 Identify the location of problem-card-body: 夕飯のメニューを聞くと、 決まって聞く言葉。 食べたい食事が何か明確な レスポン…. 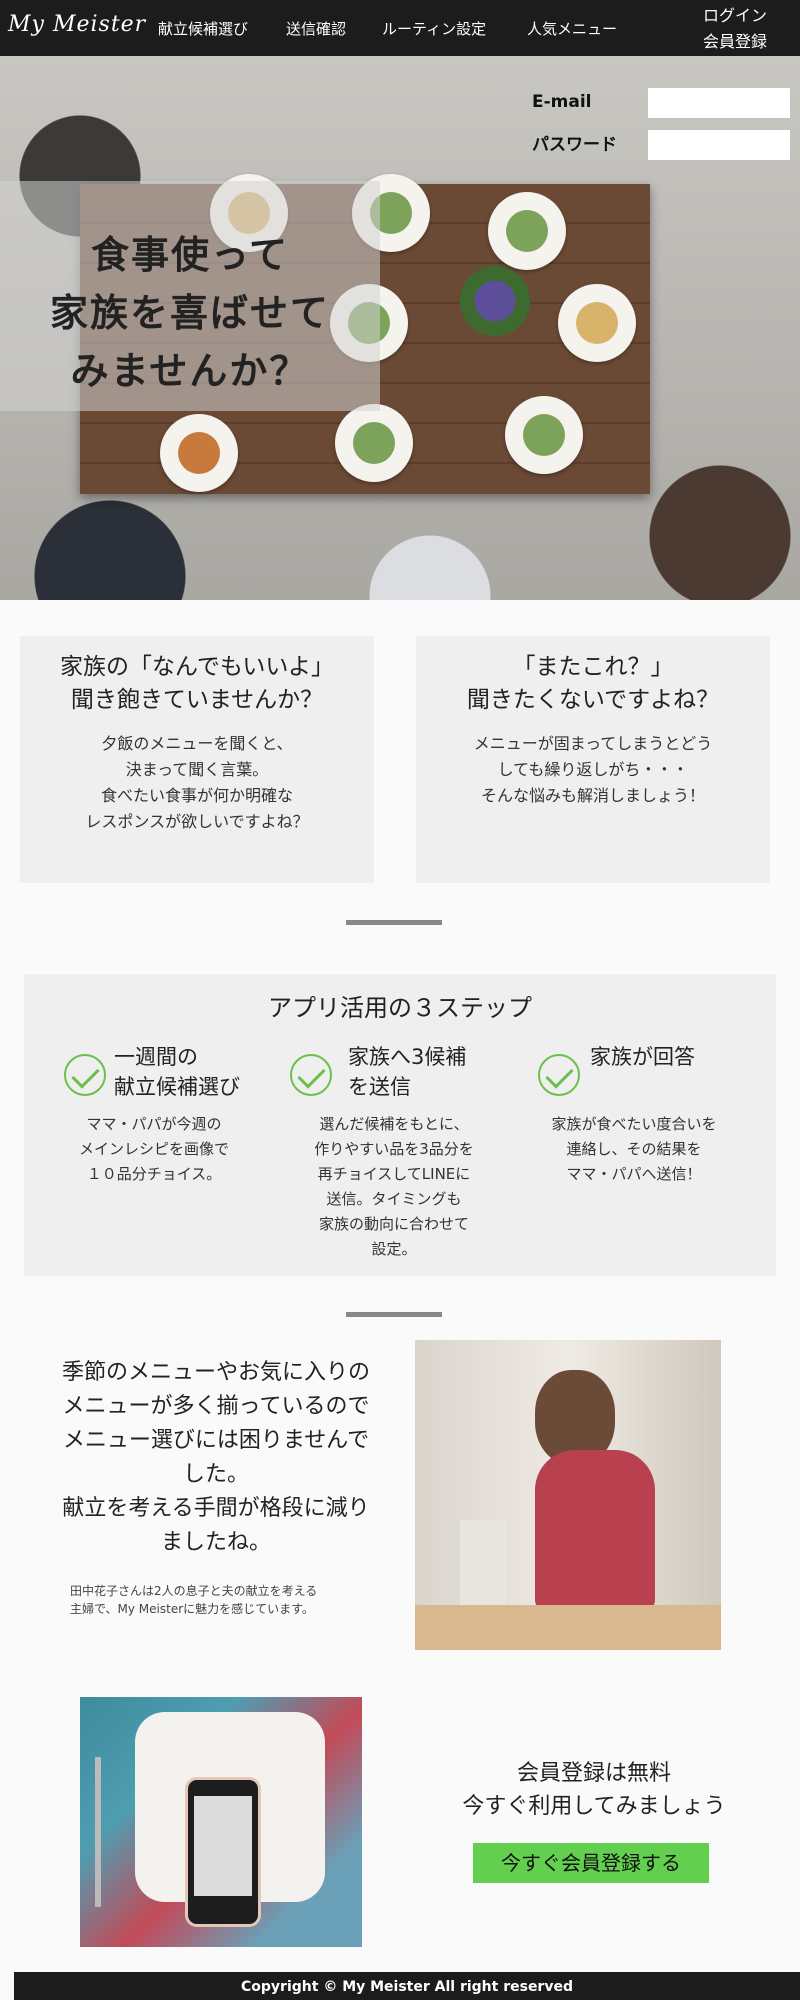
(197, 782).